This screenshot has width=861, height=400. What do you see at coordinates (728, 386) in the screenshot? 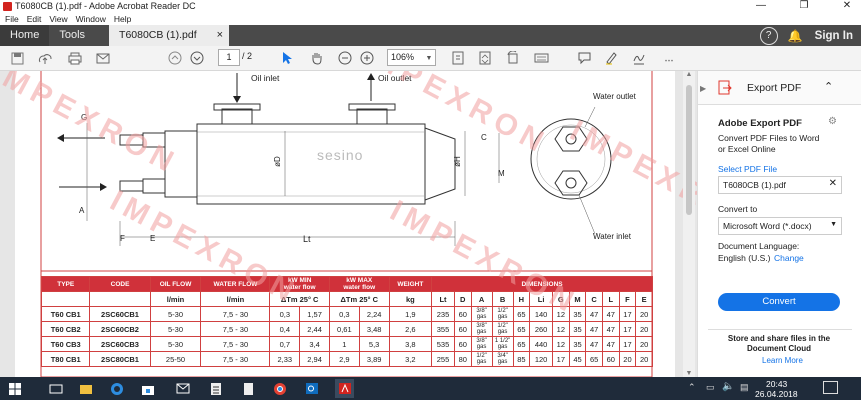
I see `volume-icon: 🔈` at bounding box center [728, 386].